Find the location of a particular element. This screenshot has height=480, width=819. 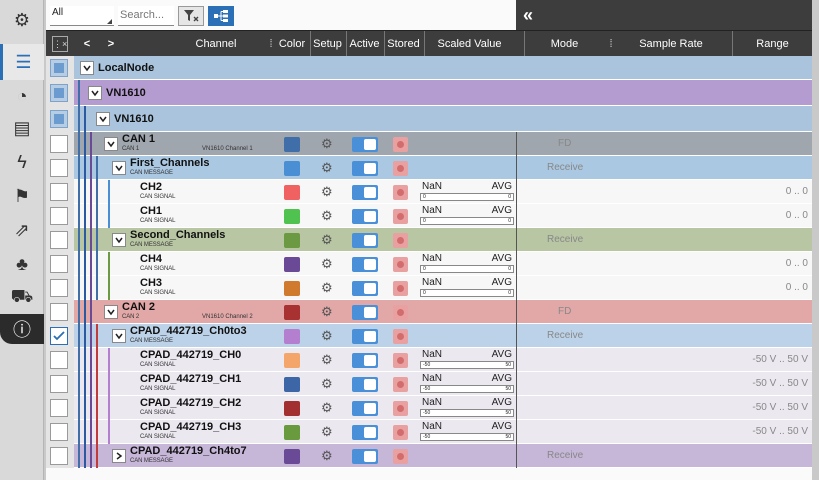

tree-node-row: CAN 2 CAN 2 VN1610 Channel 2 ⚙ FD is located at coordinates (429, 312).